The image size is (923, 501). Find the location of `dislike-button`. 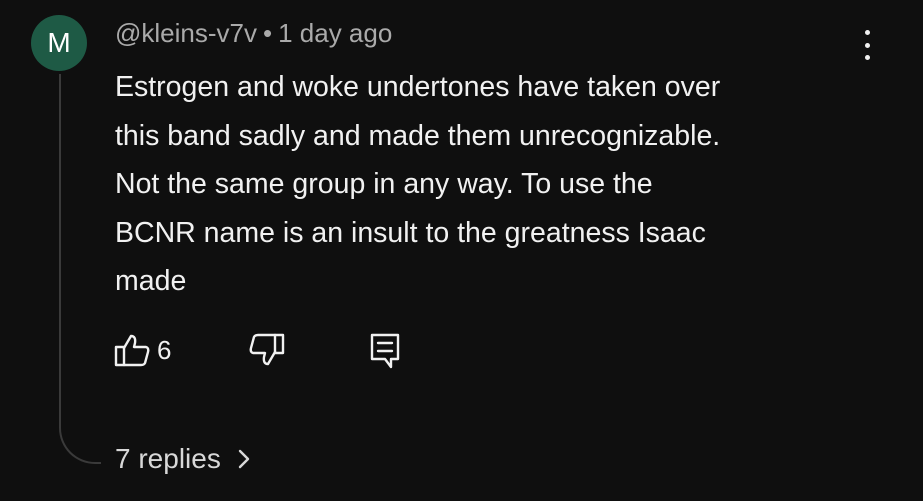

dislike-button is located at coordinates (266, 350).